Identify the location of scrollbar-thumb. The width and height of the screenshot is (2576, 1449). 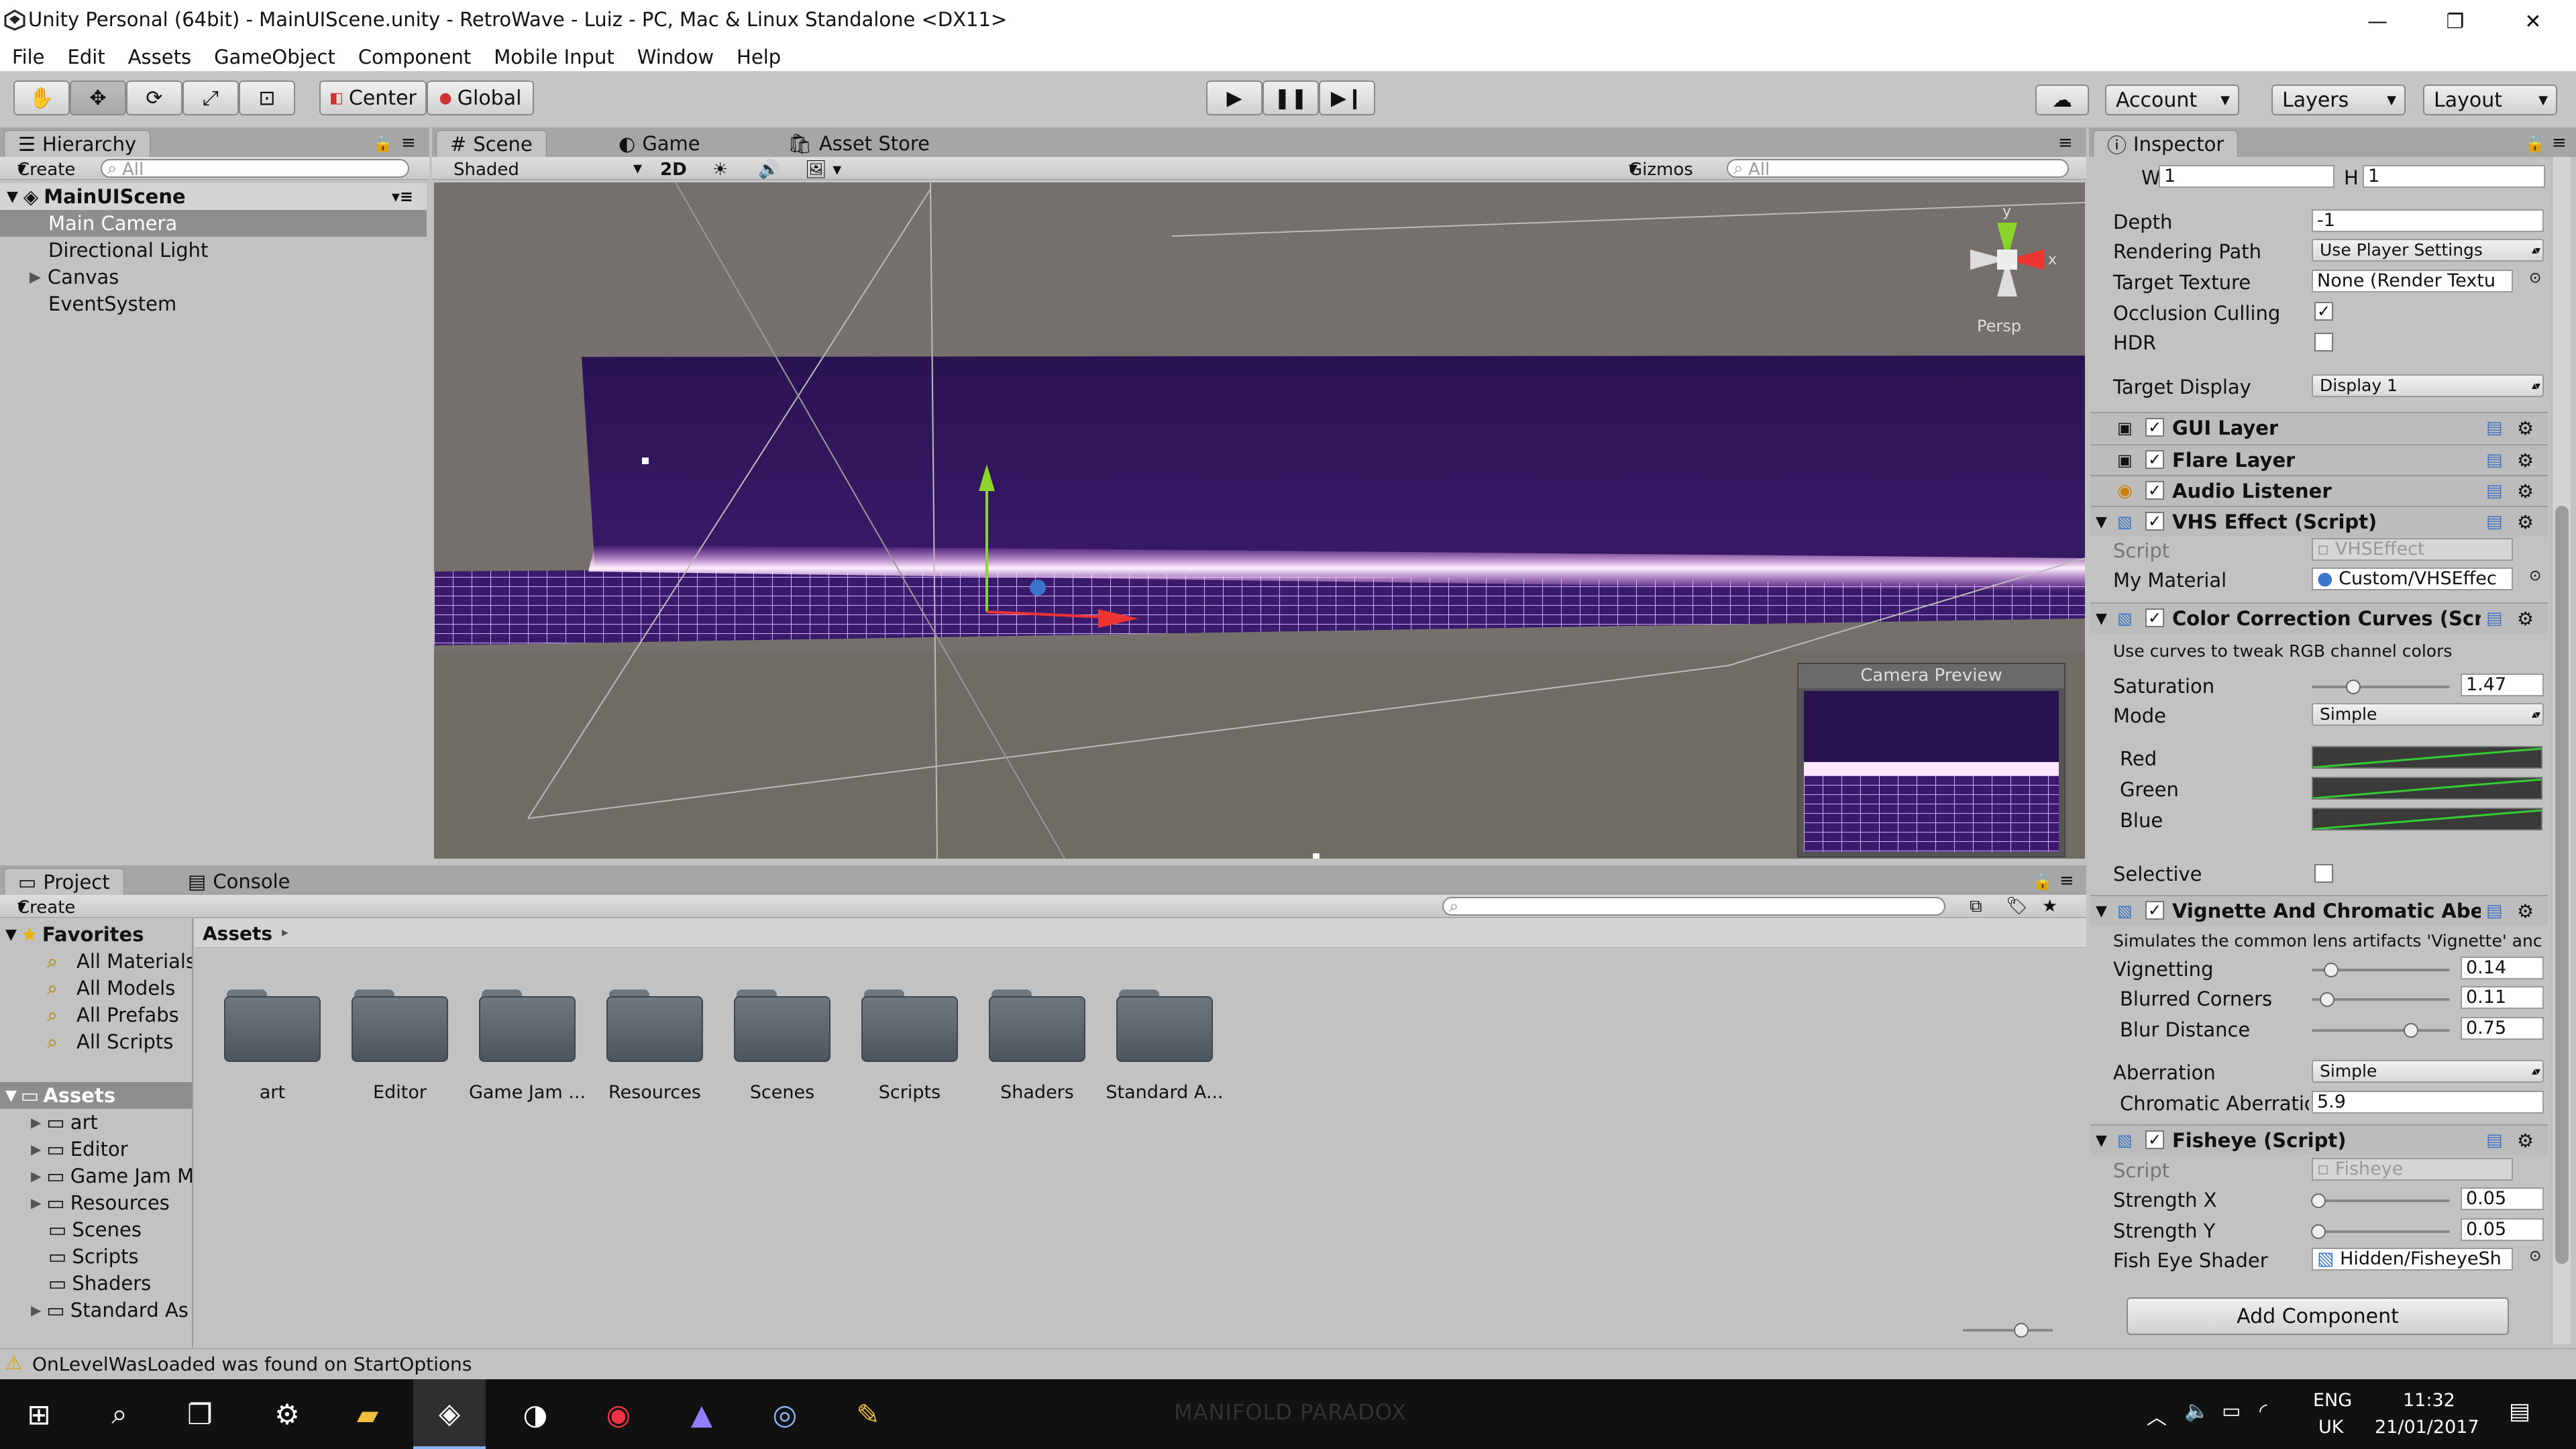
(2562, 885).